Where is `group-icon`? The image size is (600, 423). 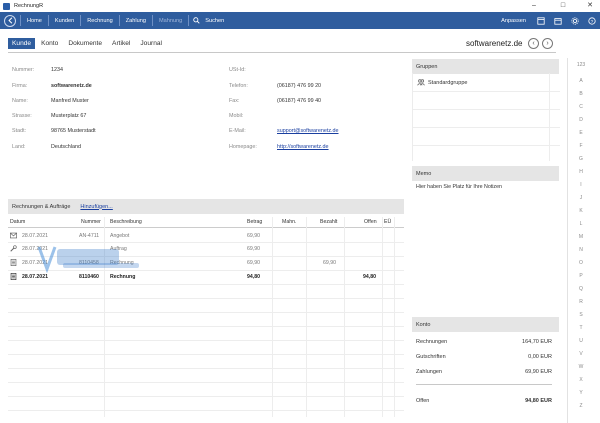
group-icon is located at coordinates (421, 82).